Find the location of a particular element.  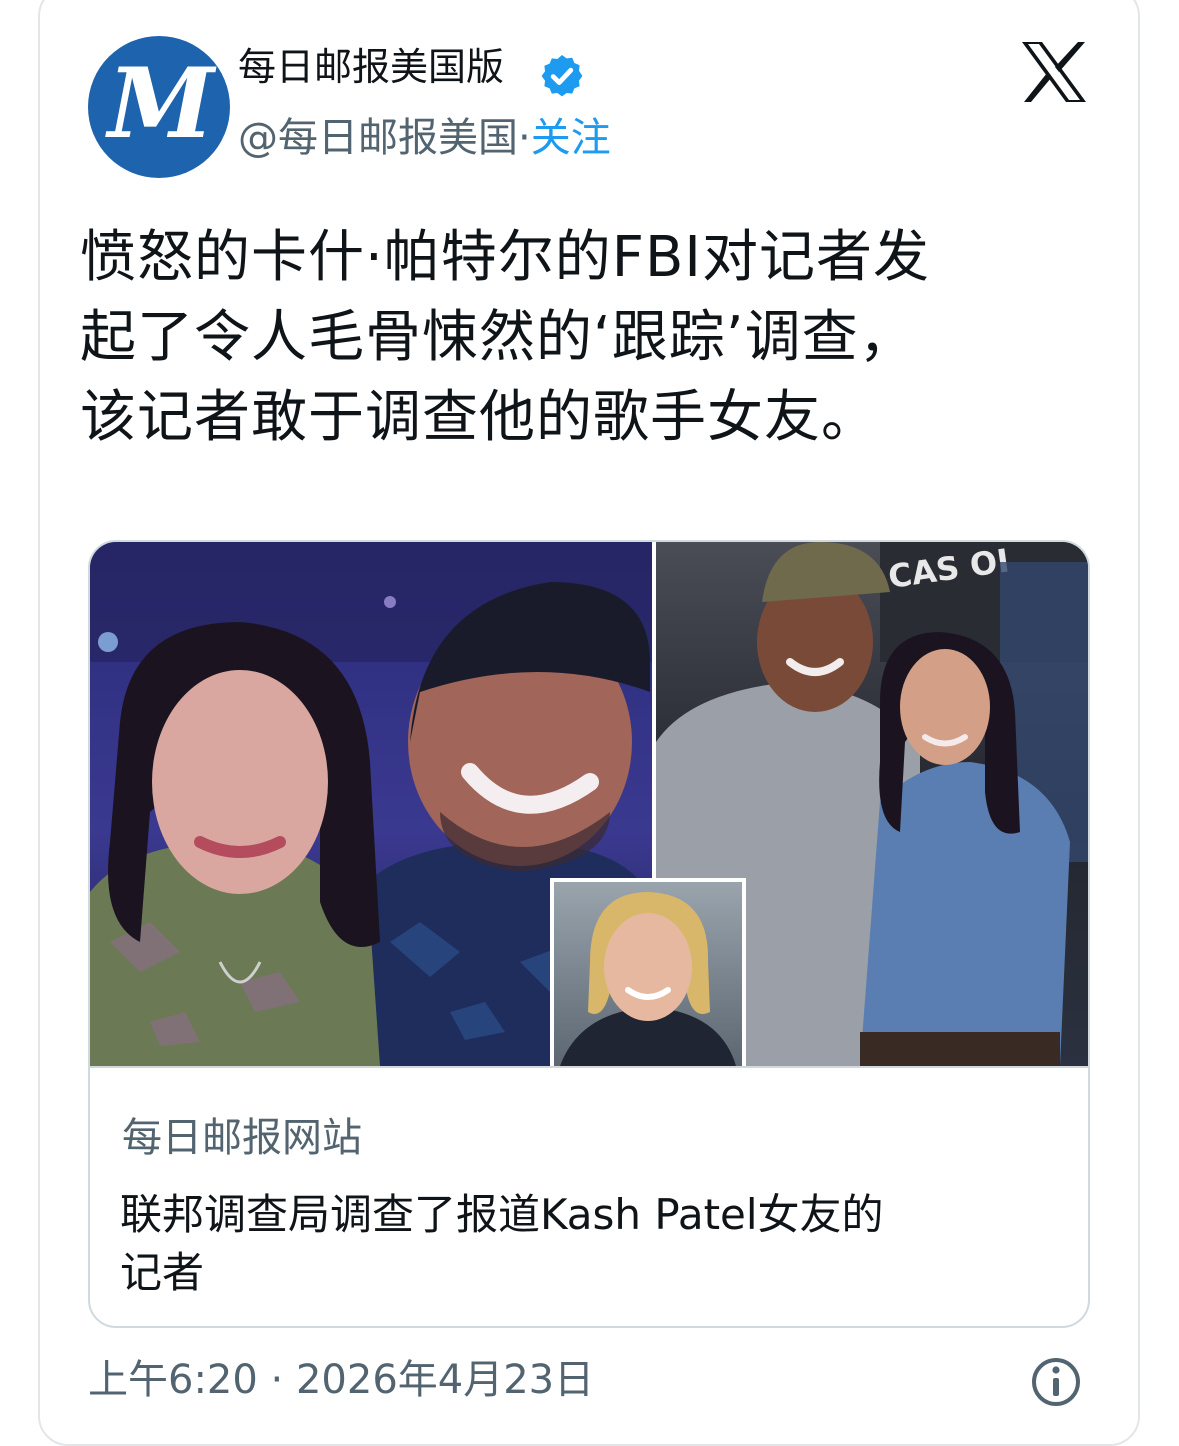

tweet-text-line: 起了令人毛骨悚然的‘跟踪’调查， is located at coordinates (498, 337).